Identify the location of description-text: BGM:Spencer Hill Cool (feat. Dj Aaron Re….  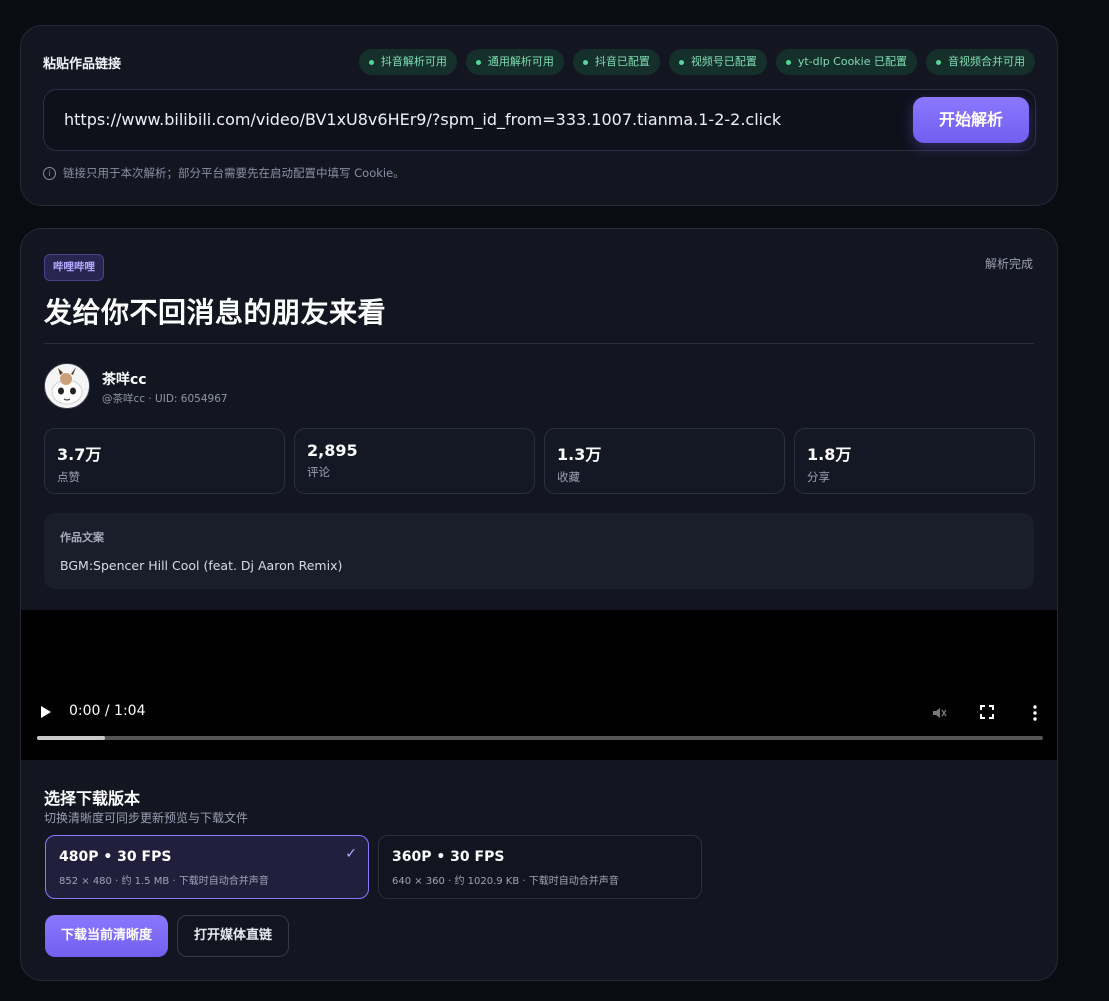
(201, 565).